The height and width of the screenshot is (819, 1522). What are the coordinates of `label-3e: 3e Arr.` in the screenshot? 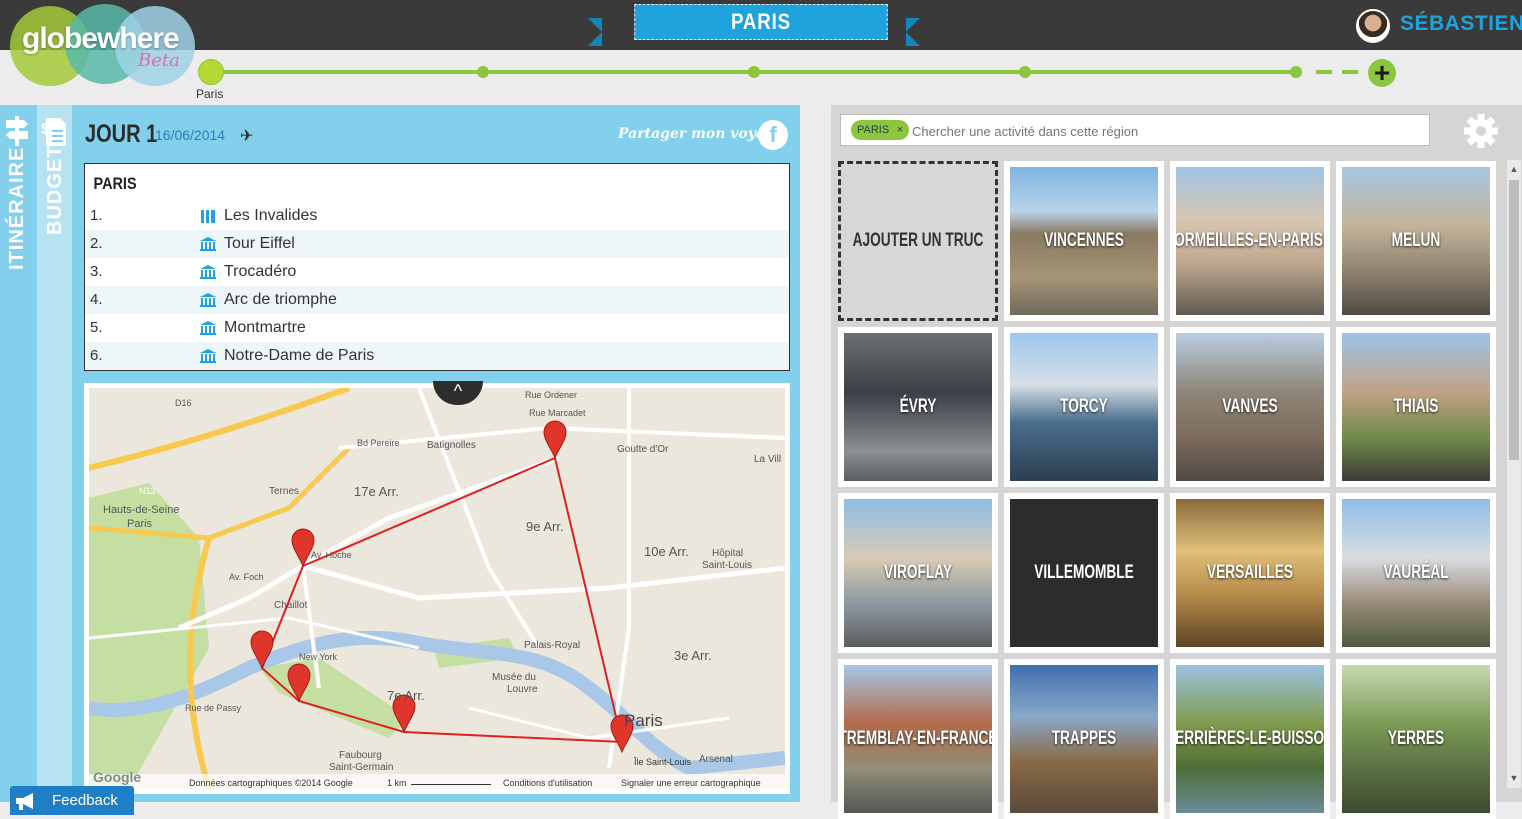 It's located at (693, 655).